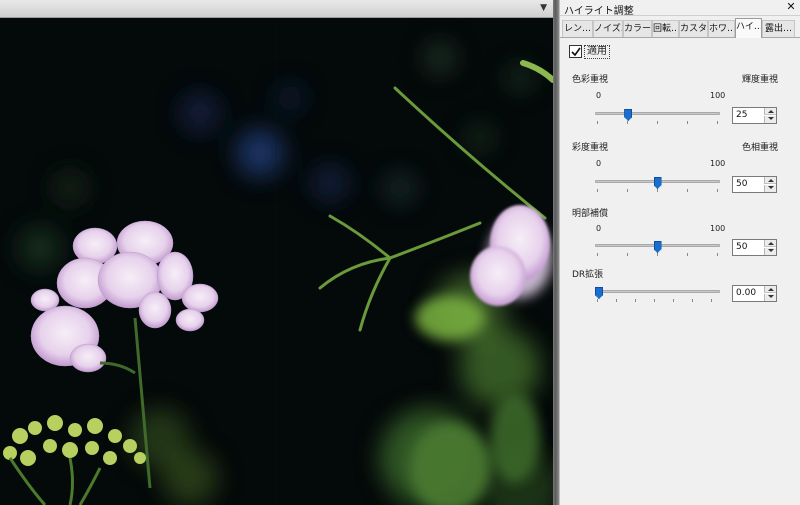 Image resolution: width=800 pixels, height=505 pixels. Describe the element at coordinates (760, 148) in the screenshot. I see `slider2-right-label: 色相重視` at that location.